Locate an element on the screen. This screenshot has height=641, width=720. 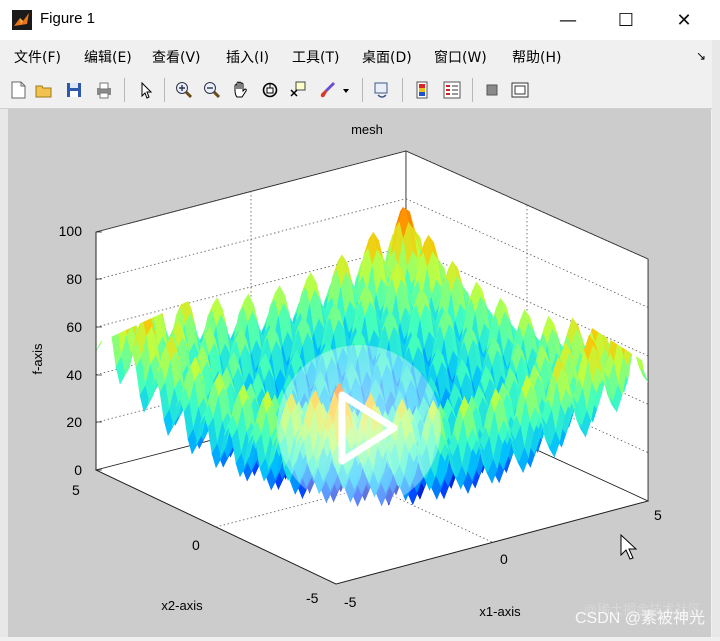
zoom-out-icon is located at coordinates (212, 90).